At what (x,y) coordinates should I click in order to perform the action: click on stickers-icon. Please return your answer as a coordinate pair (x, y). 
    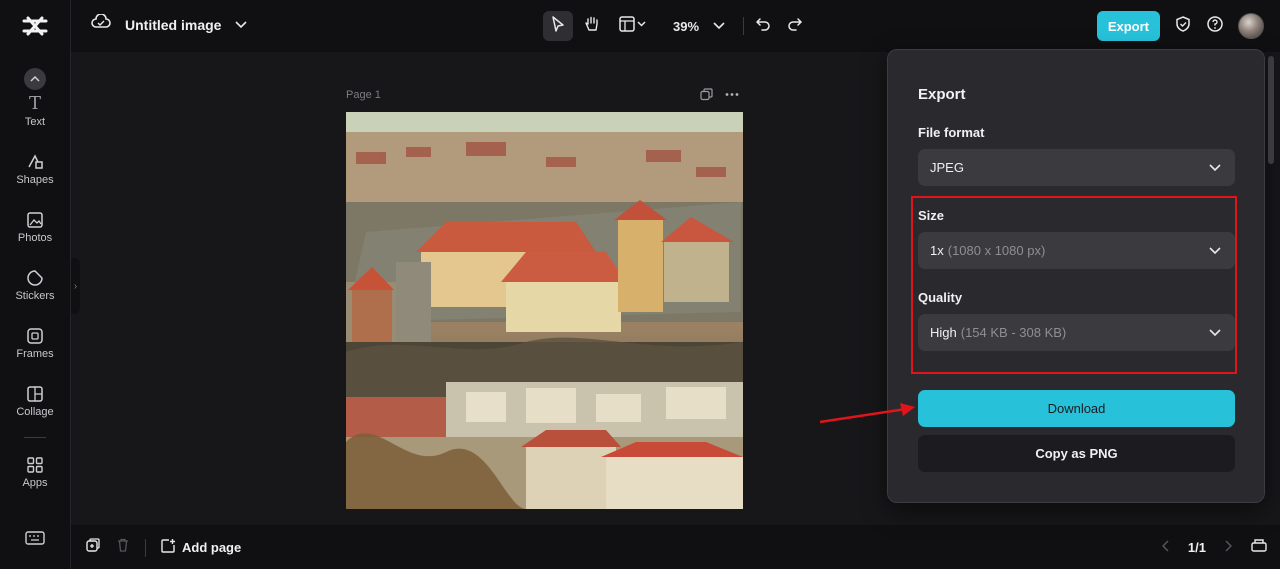
    Looking at the image, I should click on (35, 278).